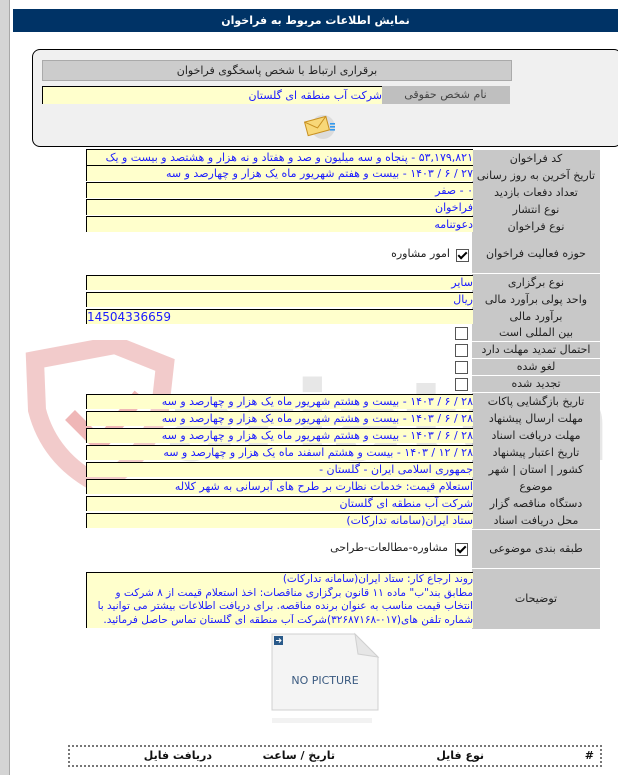 The image size is (618, 775). I want to click on no-picture-image: NO PICTURE, so click(325, 671).